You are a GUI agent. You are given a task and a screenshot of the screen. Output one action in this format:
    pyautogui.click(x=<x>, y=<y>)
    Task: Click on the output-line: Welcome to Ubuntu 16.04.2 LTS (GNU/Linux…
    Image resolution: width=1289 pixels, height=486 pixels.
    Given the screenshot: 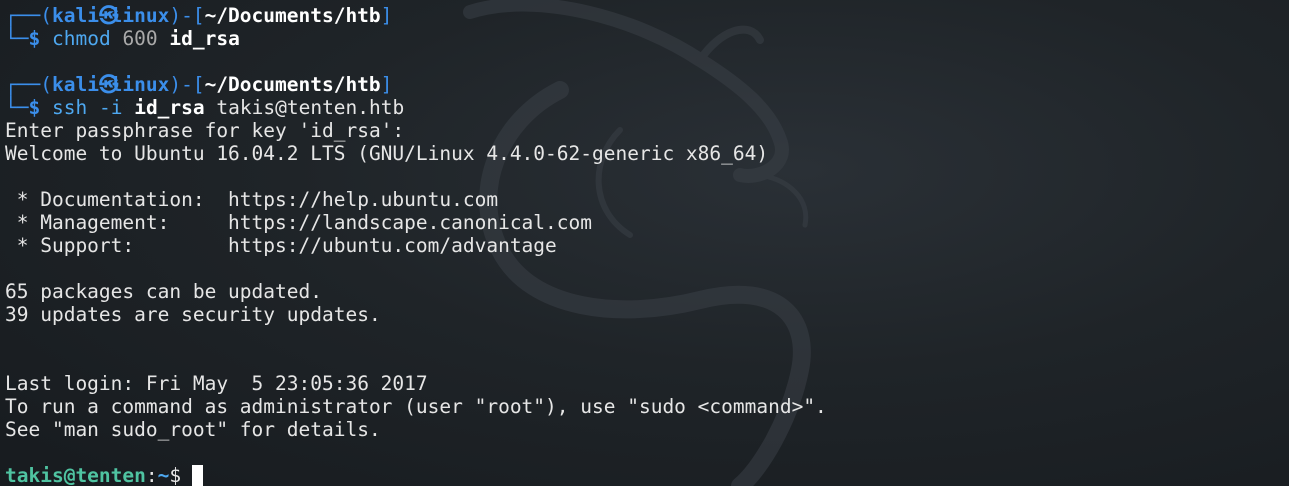 What is the action you would take?
    pyautogui.click(x=387, y=153)
    